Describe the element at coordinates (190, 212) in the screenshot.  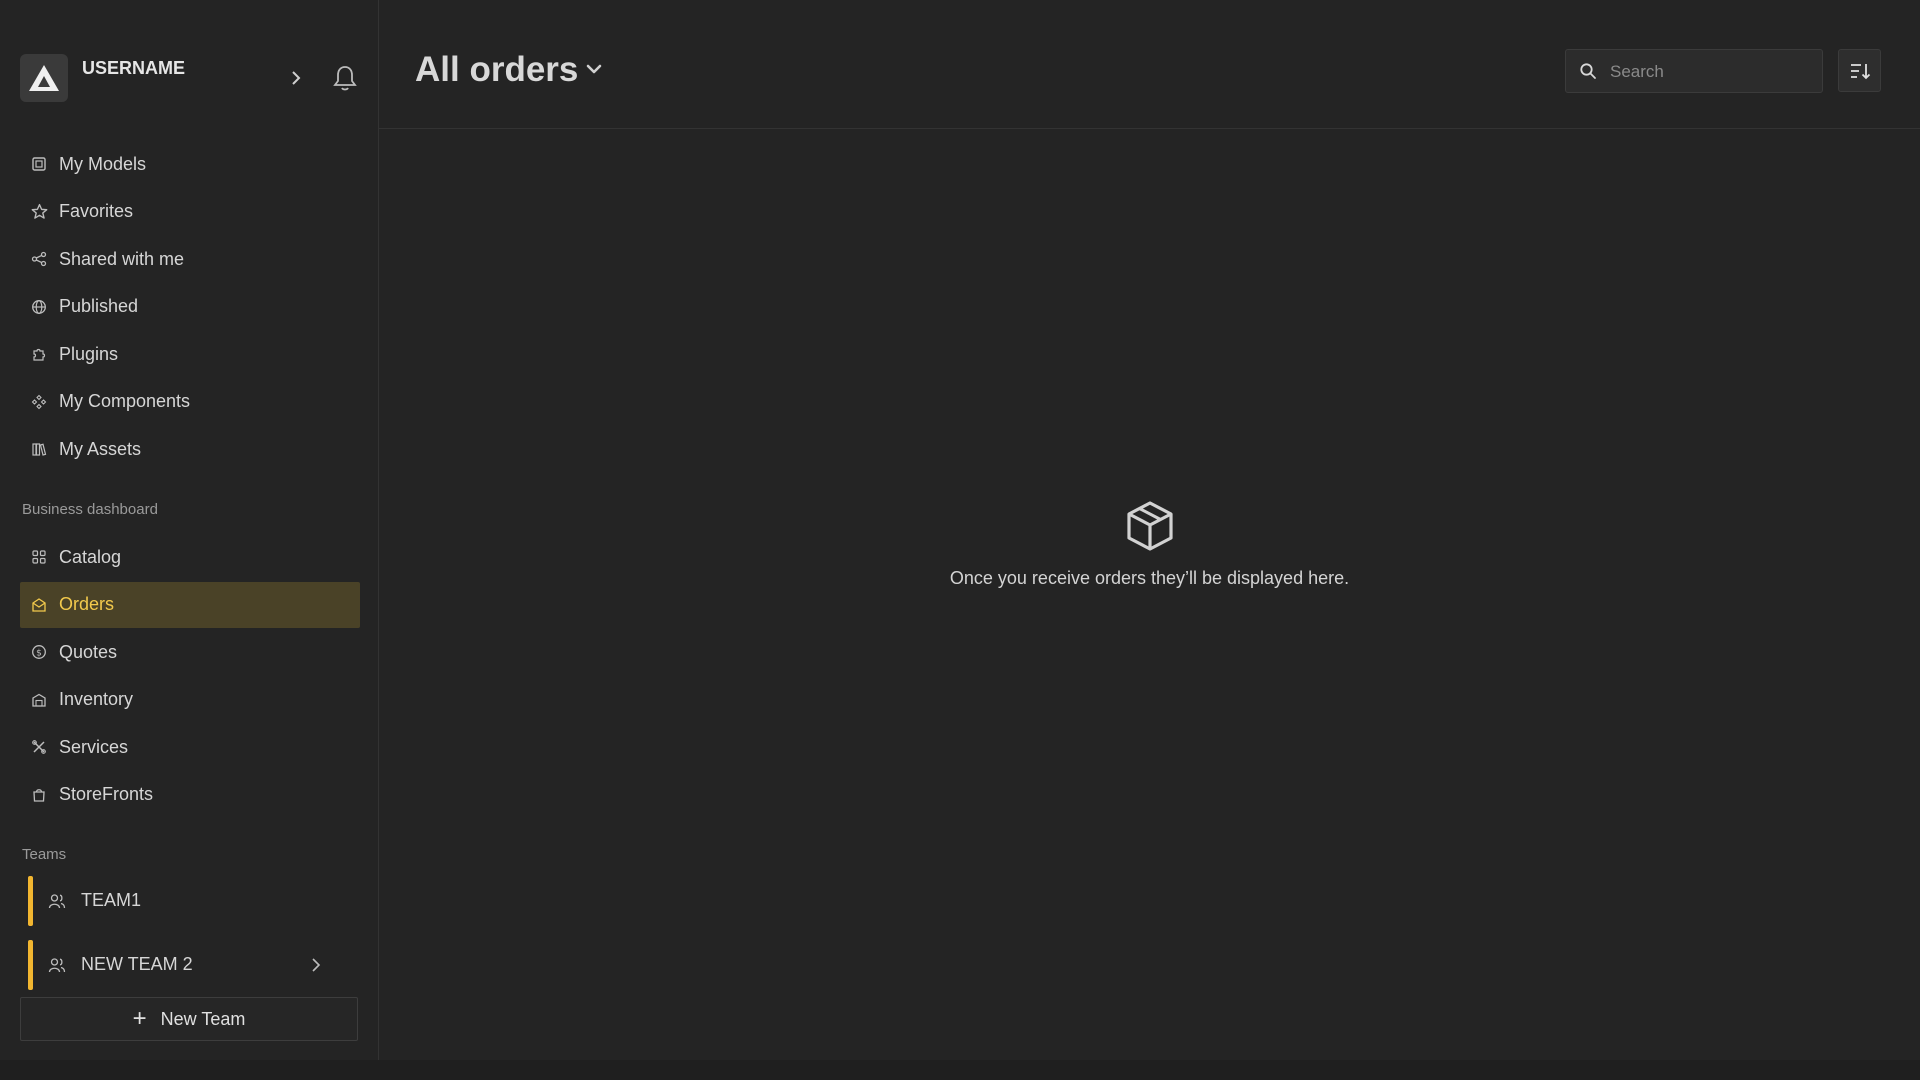
I see `nav-item-favorites: Favorites` at that location.